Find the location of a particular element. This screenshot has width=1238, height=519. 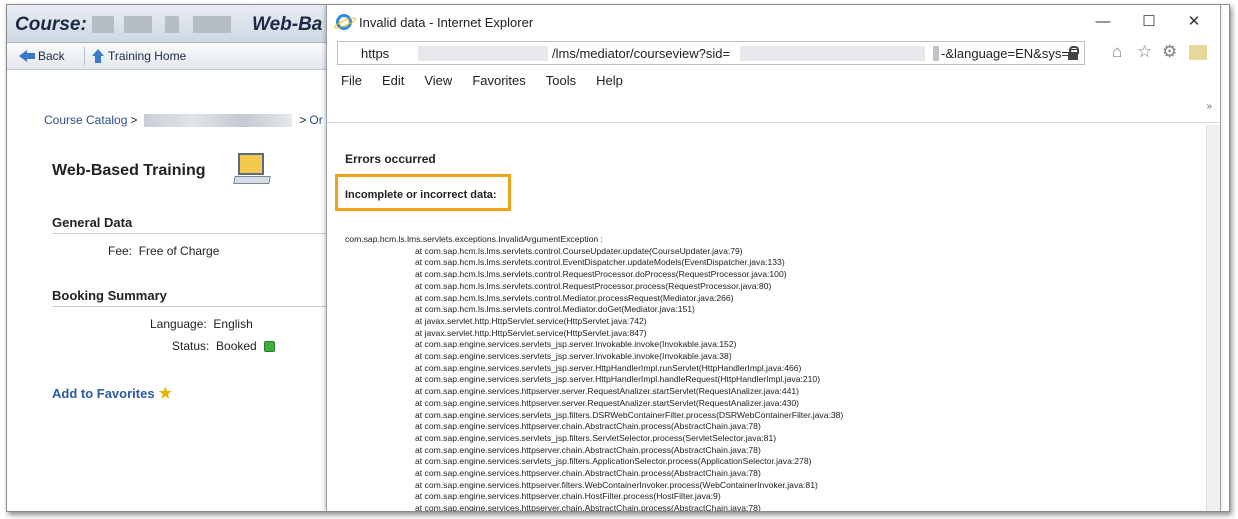

language-value: English is located at coordinates (233, 324).